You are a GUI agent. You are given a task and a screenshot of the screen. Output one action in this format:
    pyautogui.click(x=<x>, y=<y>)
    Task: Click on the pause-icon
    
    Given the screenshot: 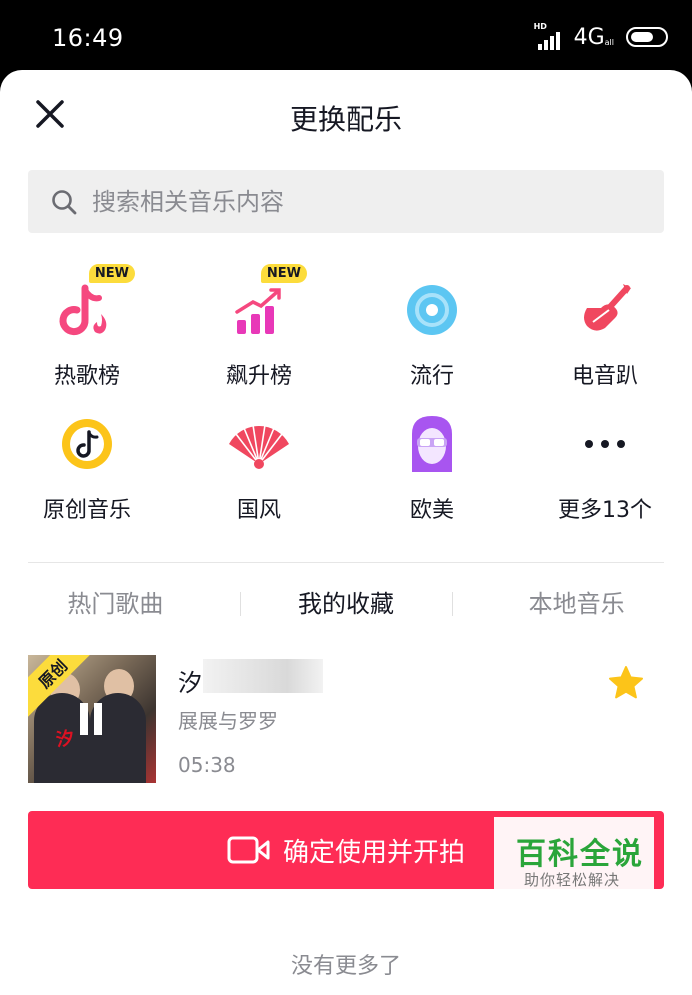 What is the action you would take?
    pyautogui.click(x=92, y=719)
    